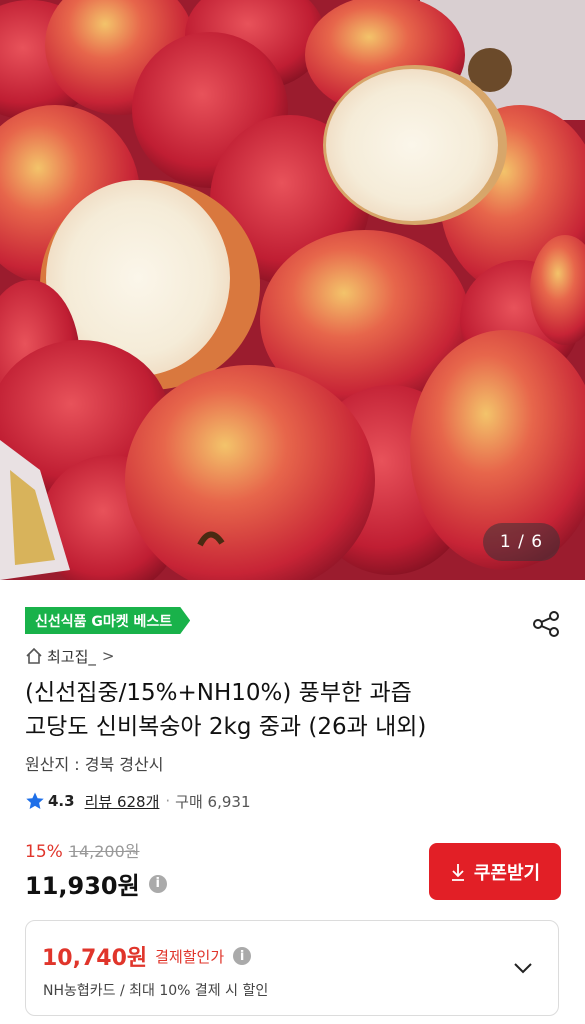 This screenshot has height=1024, width=585. I want to click on store-link: 최고집_ >, so click(69, 656).